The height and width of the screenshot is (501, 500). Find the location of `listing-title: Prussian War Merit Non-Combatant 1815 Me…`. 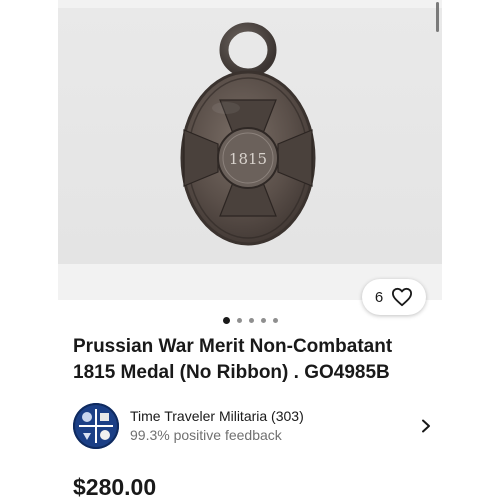

listing-title: Prussian War Merit Non-Combatant 1815 Me… is located at coordinates (258, 360).